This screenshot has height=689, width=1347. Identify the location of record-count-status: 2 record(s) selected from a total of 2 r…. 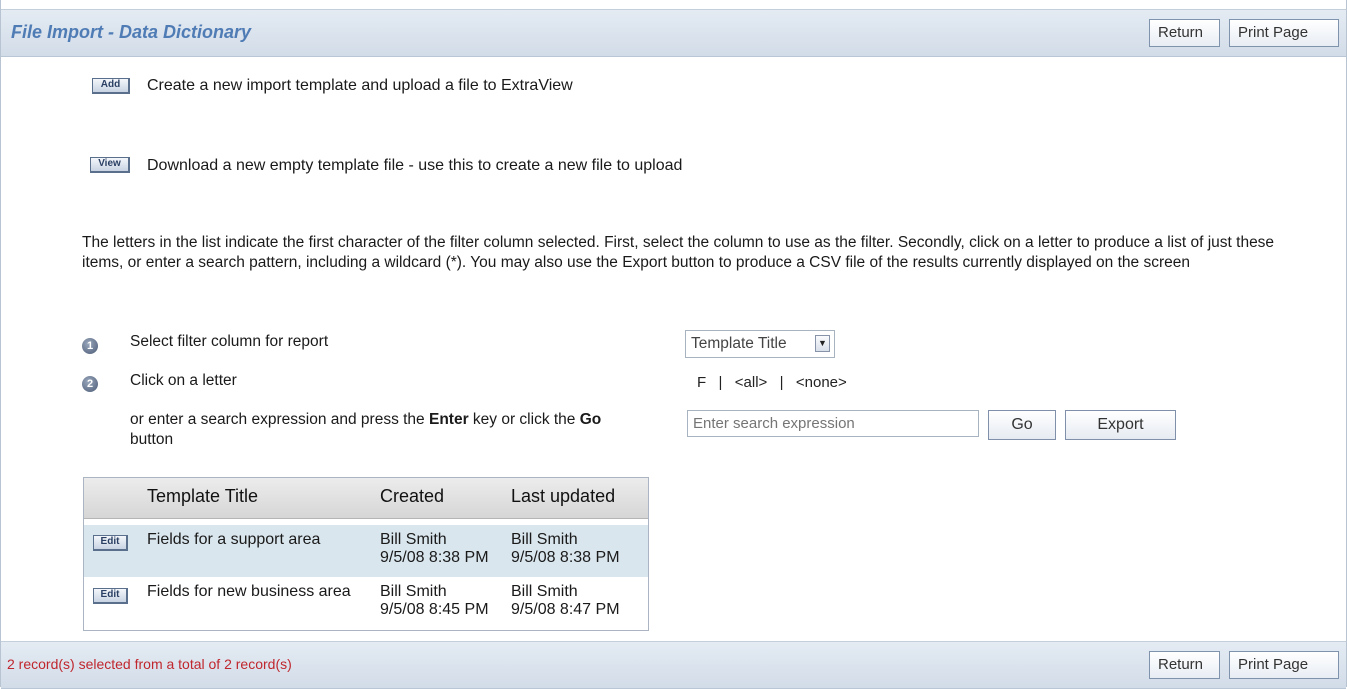
(149, 664).